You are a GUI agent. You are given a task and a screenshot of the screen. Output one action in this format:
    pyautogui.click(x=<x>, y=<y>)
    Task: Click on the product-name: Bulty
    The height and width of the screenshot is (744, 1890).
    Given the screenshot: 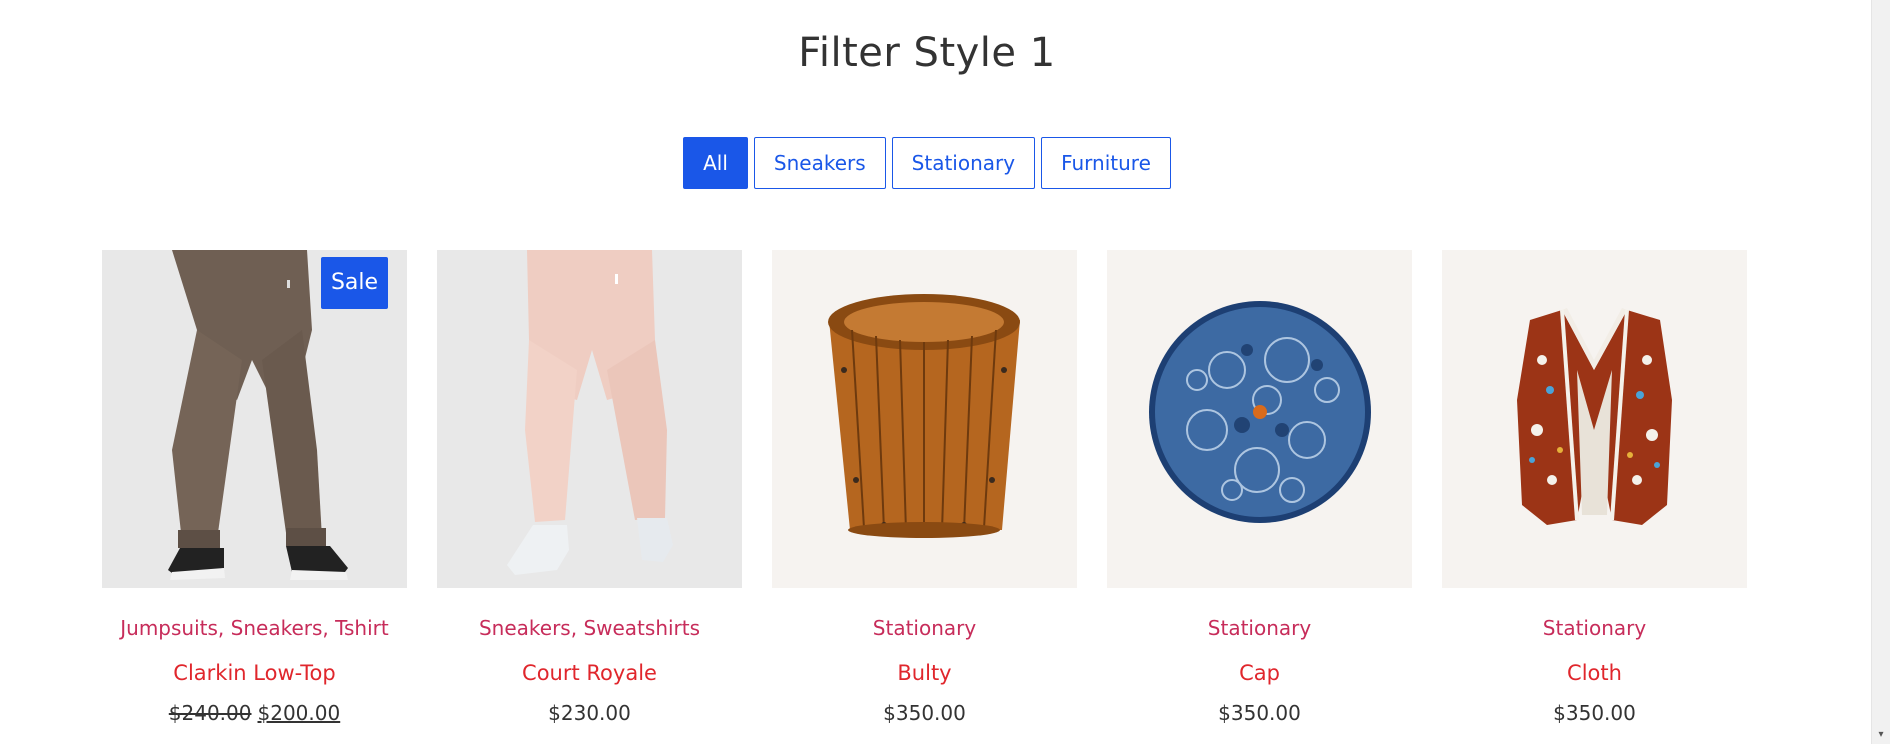 What is the action you would take?
    pyautogui.click(x=924, y=673)
    